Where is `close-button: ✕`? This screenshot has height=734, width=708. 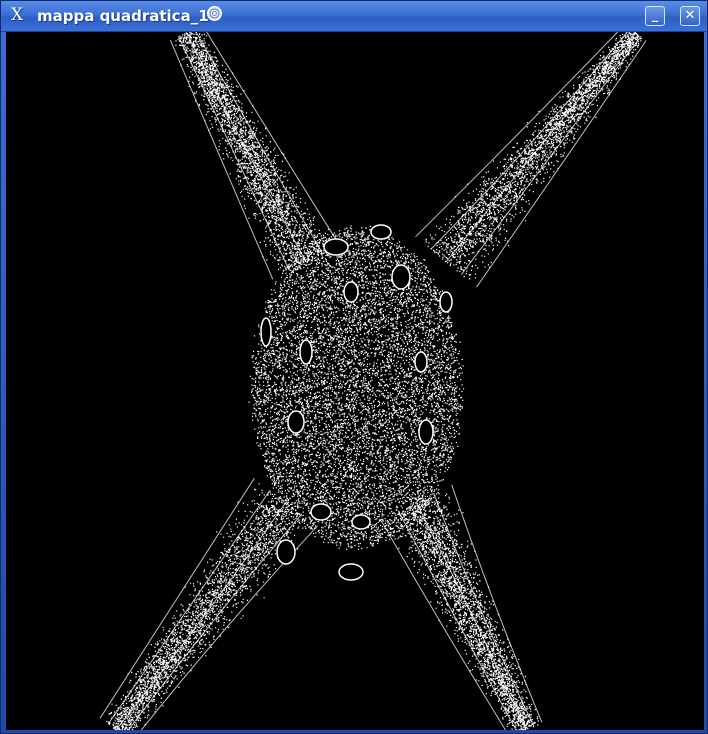 close-button: ✕ is located at coordinates (690, 16).